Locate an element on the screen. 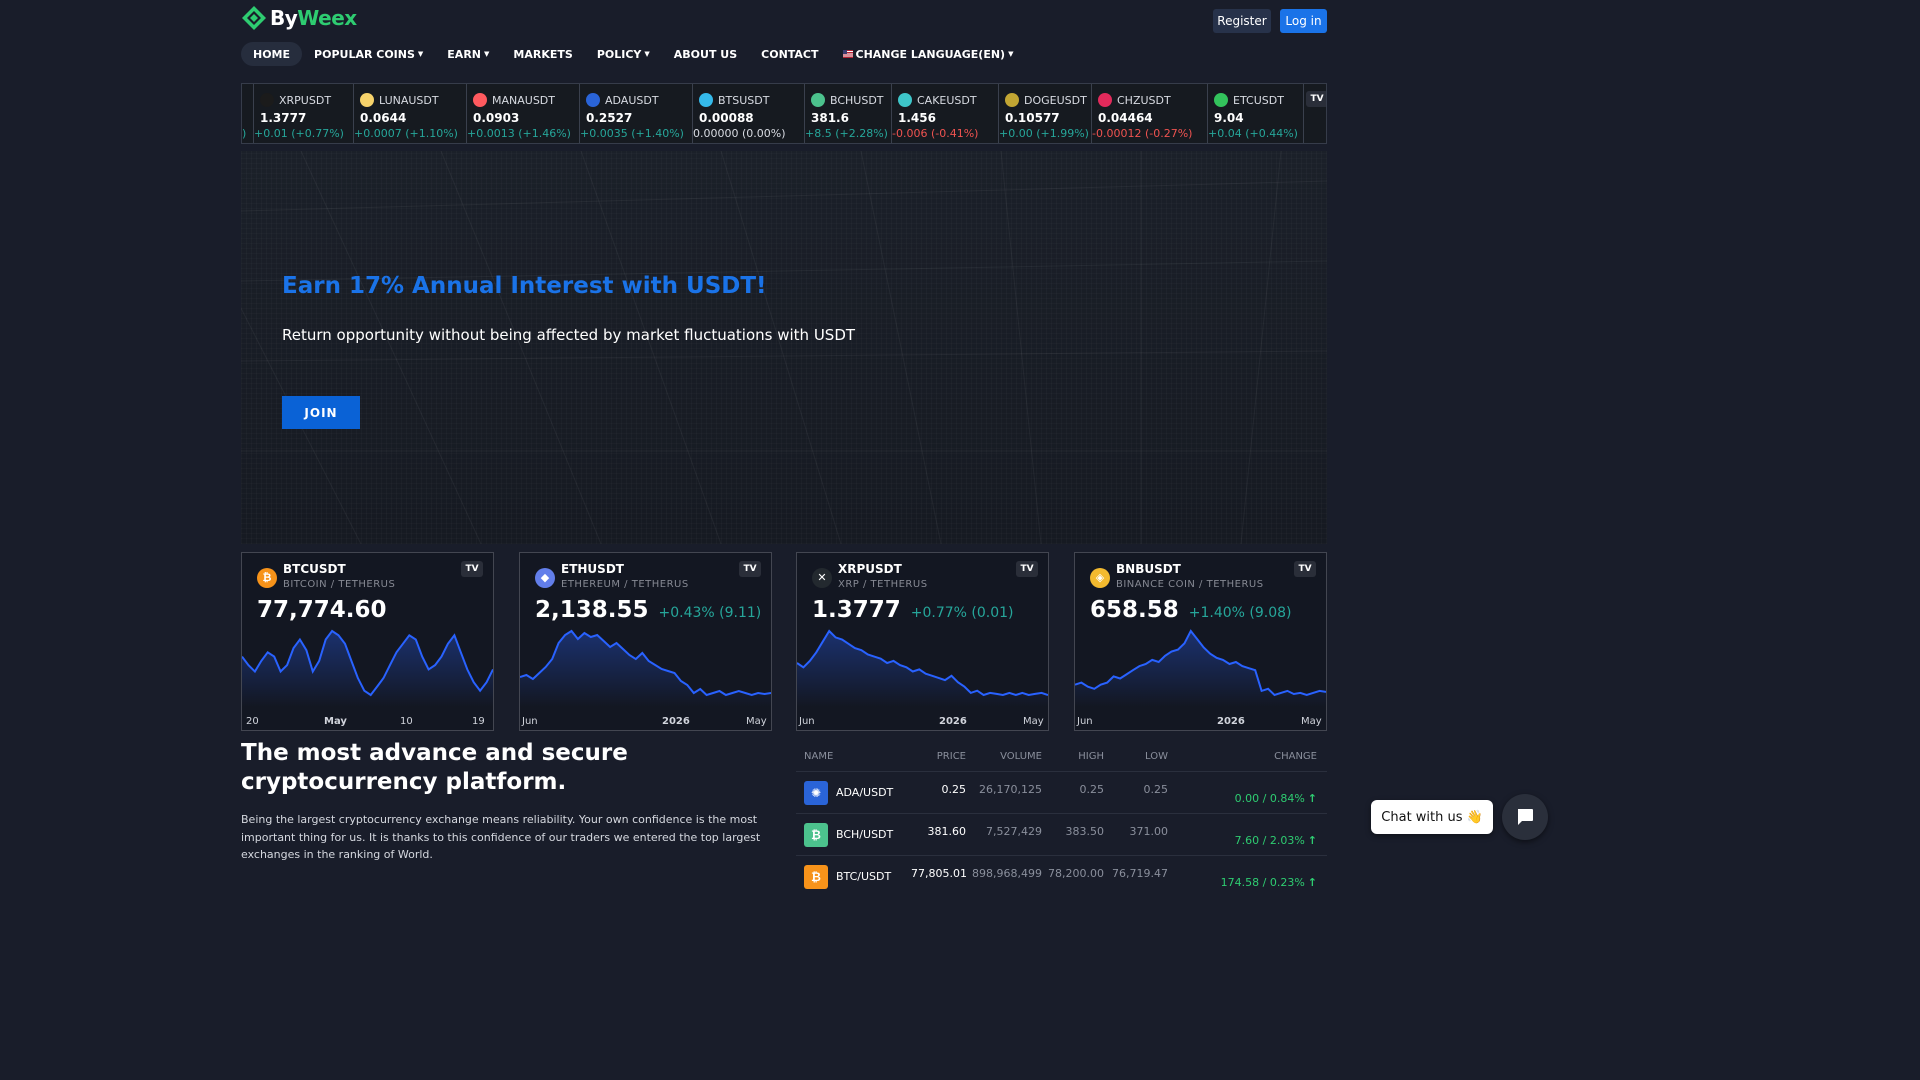 This screenshot has width=1920, height=1080. ticker-item: DOGEUSDT 0.10577 +0.00 (+1.99%) is located at coordinates (1045, 113).